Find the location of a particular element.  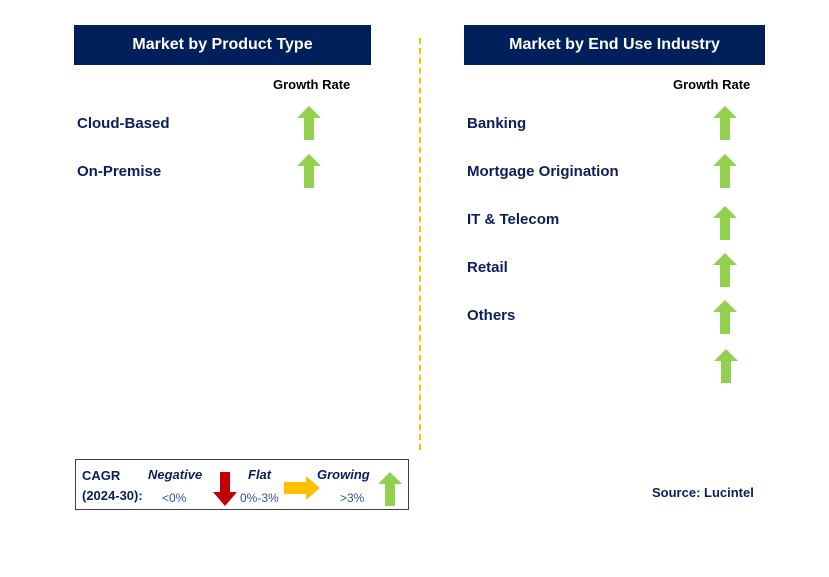

end-use-industry-header: Market by End Use Industry is located at coordinates (614, 45).